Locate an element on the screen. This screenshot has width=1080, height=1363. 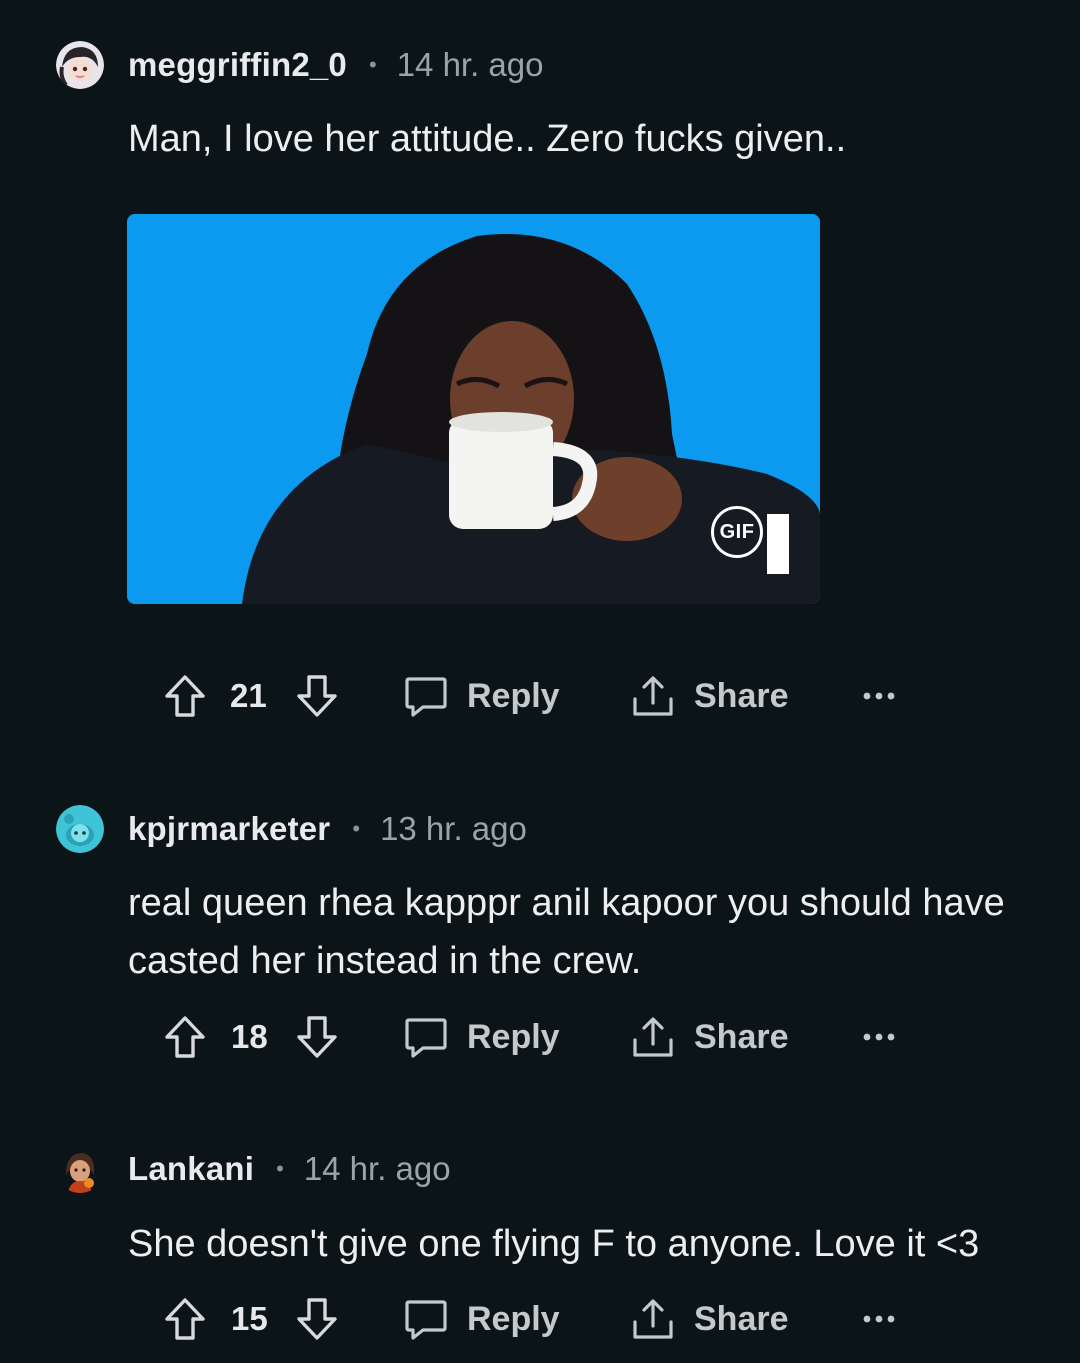
username: meggriffin2_0 is located at coordinates (237, 65).